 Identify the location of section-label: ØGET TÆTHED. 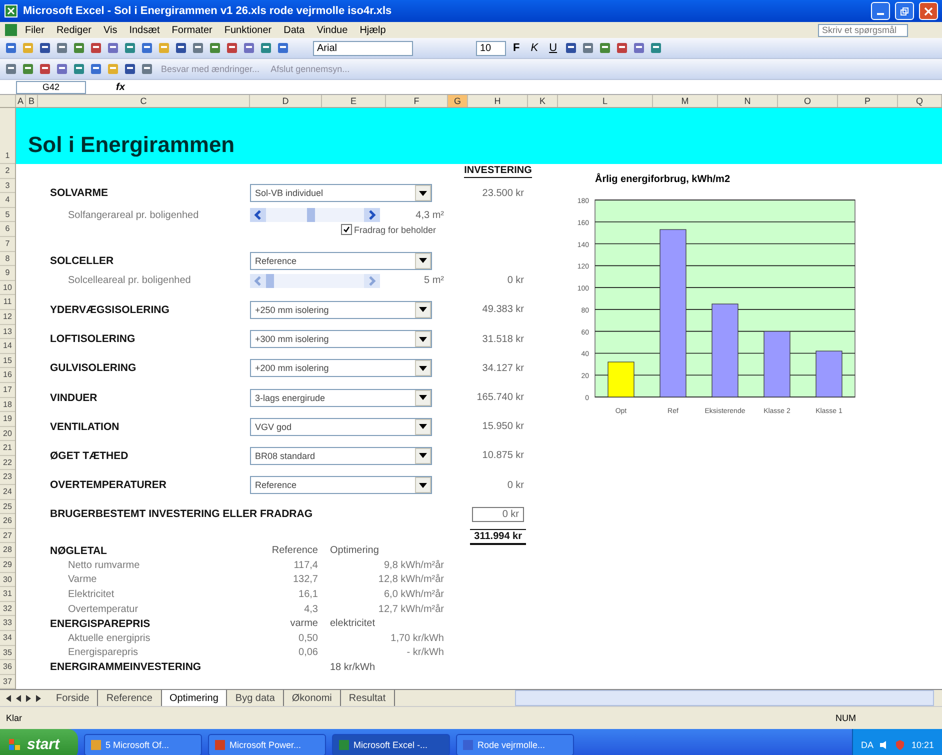
(89, 456).